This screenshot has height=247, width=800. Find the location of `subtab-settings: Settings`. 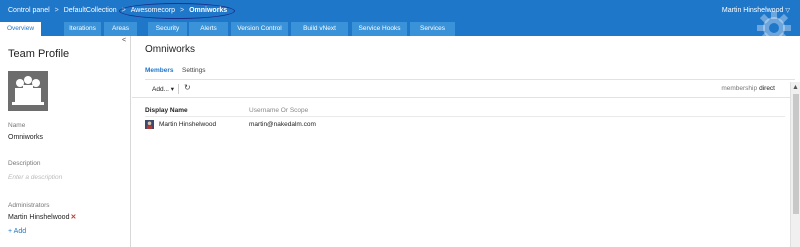

subtab-settings: Settings is located at coordinates (194, 70).